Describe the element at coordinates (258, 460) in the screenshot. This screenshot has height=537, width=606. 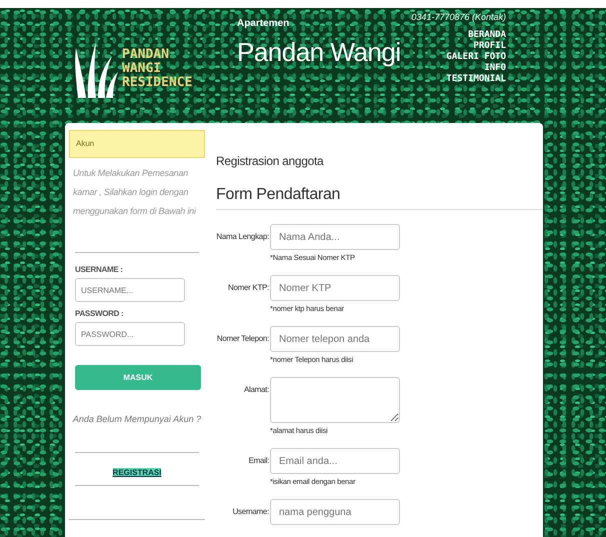
I see `field-label: Email:` at that location.